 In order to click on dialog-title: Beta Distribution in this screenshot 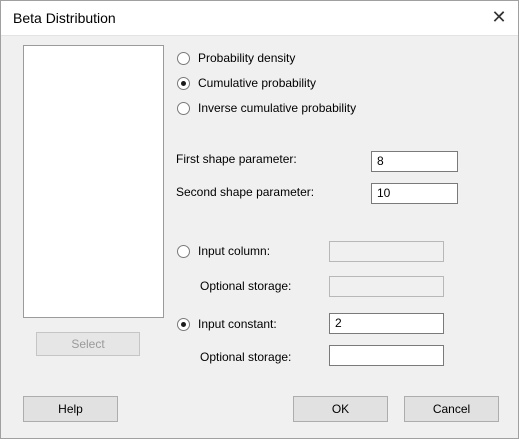, I will do `click(64, 18)`.